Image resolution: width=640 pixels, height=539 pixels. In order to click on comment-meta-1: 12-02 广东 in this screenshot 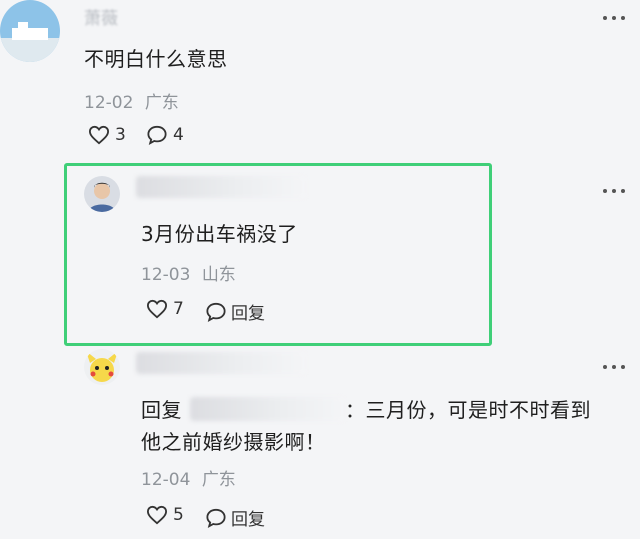, I will do `click(131, 100)`.